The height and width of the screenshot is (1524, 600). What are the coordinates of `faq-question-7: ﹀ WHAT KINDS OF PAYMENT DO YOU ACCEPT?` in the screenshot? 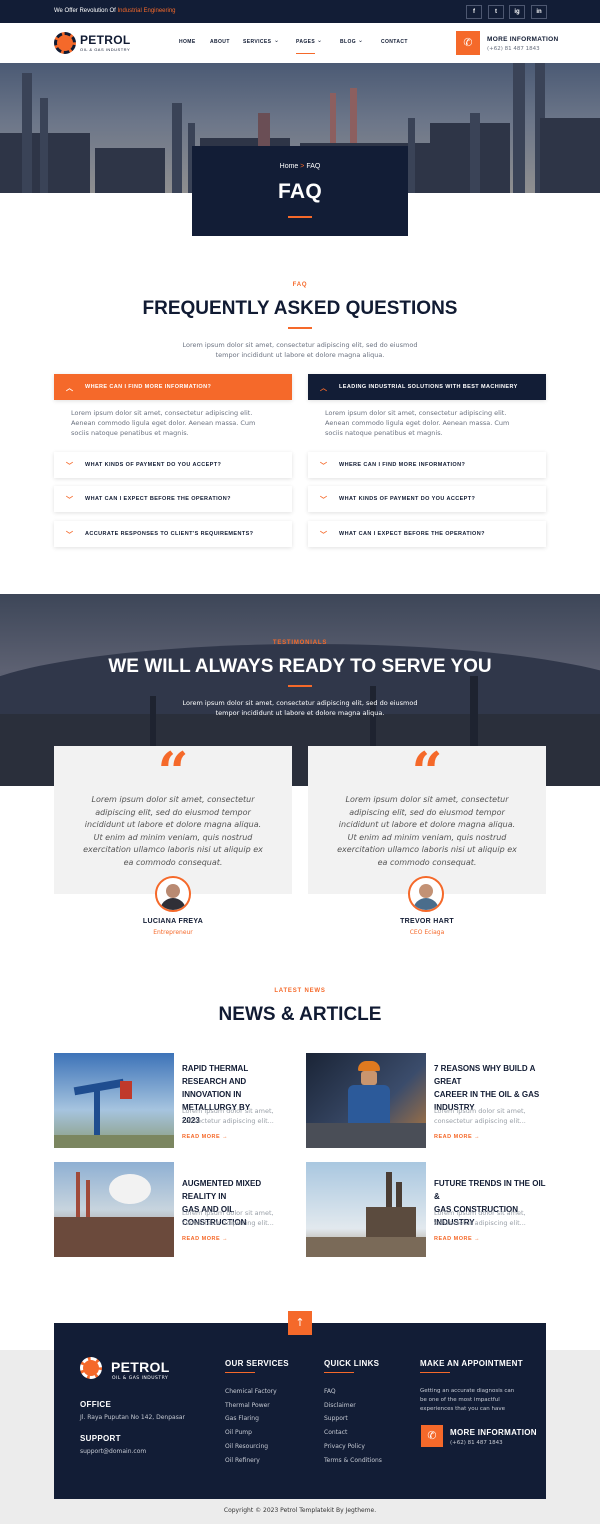 It's located at (427, 499).